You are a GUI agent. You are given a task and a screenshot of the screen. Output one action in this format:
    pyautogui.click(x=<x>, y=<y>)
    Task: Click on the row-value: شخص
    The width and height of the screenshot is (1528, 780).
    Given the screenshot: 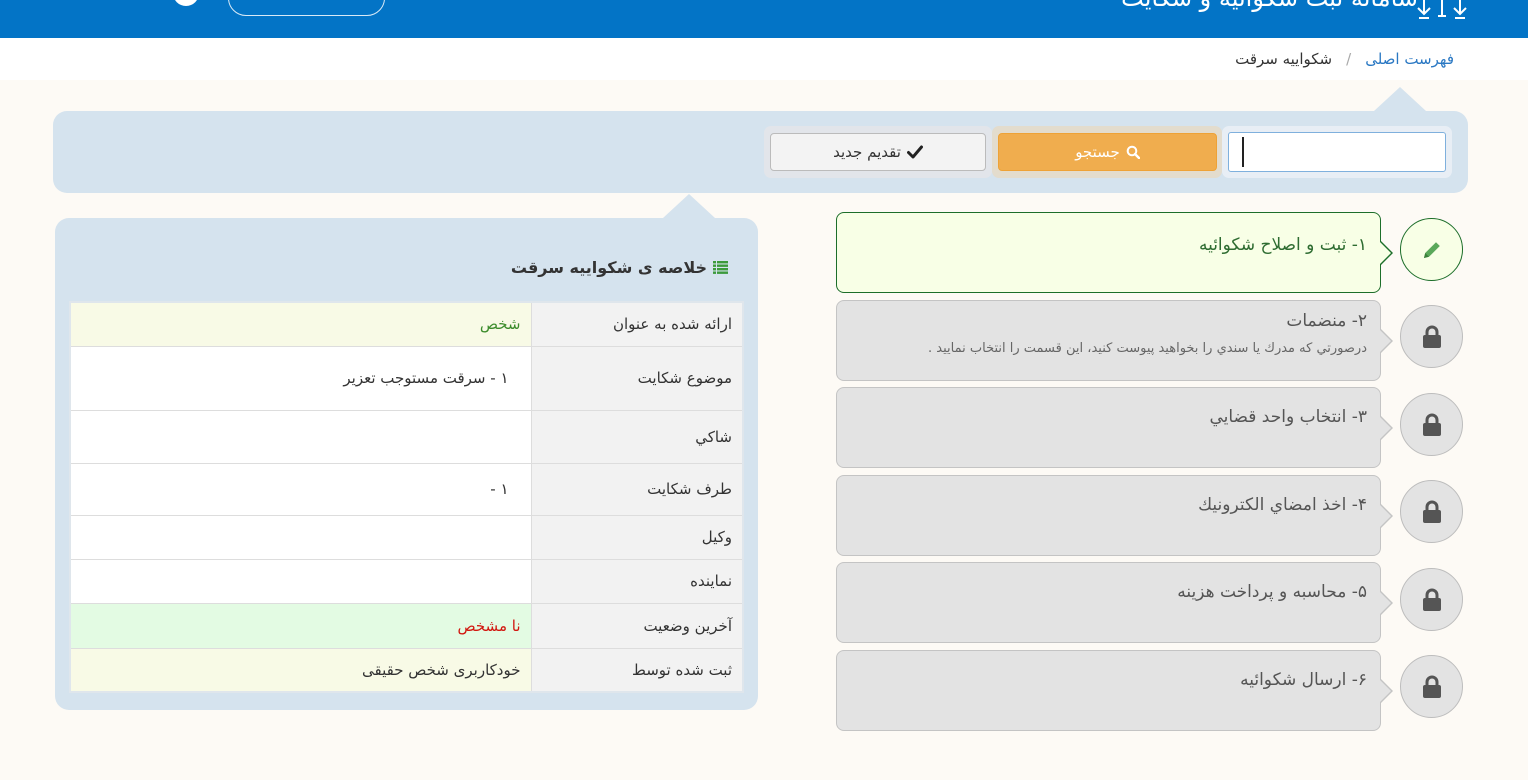 What is the action you would take?
    pyautogui.click(x=300, y=324)
    